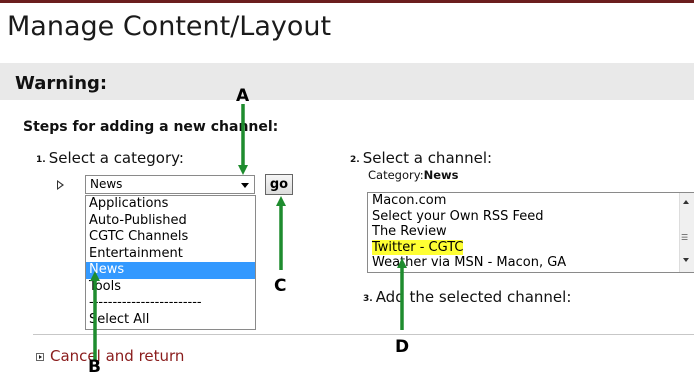  Describe the element at coordinates (151, 127) in the screenshot. I see `steps-heading: Steps for adding a new channel:` at that location.